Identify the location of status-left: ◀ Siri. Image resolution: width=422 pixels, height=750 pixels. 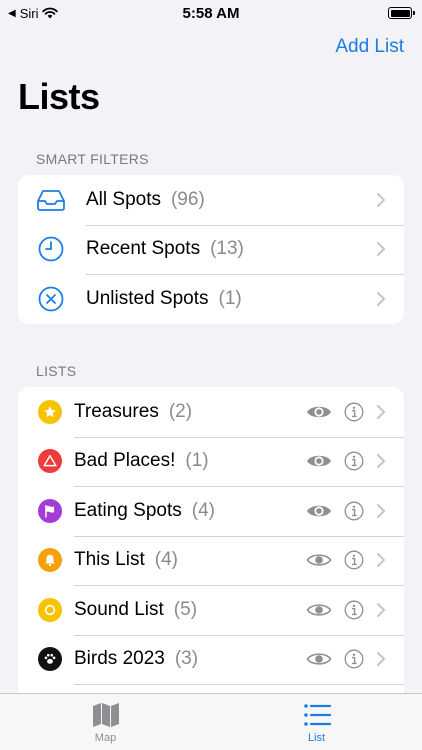
(33, 13).